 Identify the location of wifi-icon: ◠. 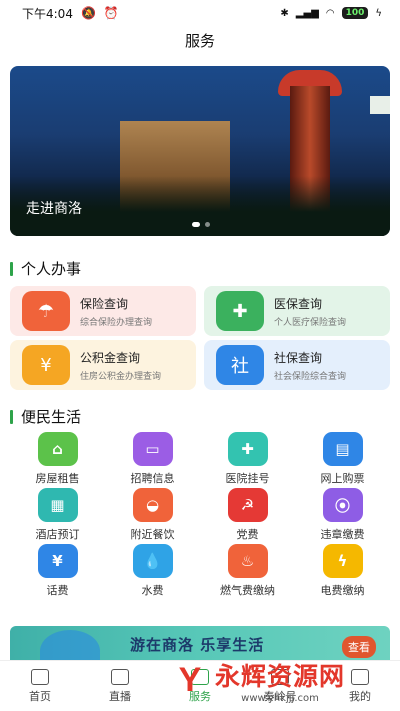
(330, 13).